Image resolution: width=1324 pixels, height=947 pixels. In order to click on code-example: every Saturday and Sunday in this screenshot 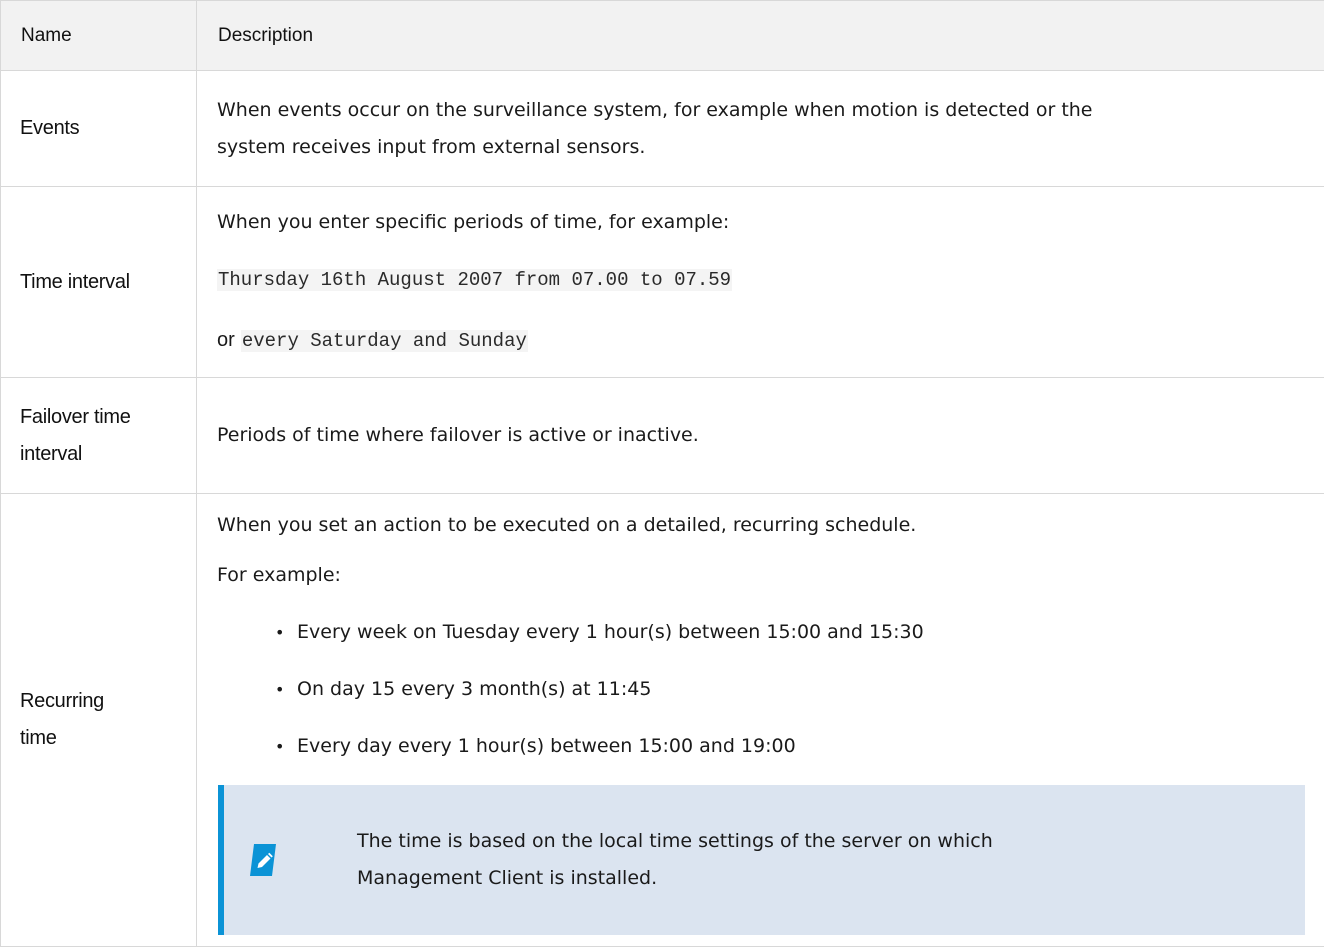, I will do `click(384, 341)`.